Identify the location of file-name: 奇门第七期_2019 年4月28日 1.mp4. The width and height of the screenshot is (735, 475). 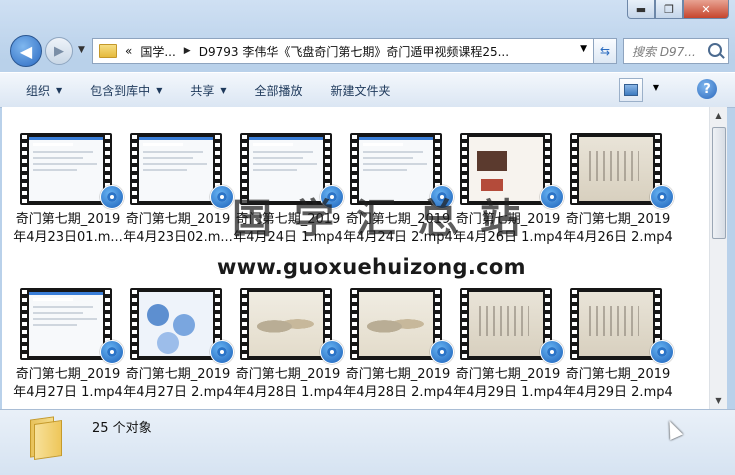
(288, 384).